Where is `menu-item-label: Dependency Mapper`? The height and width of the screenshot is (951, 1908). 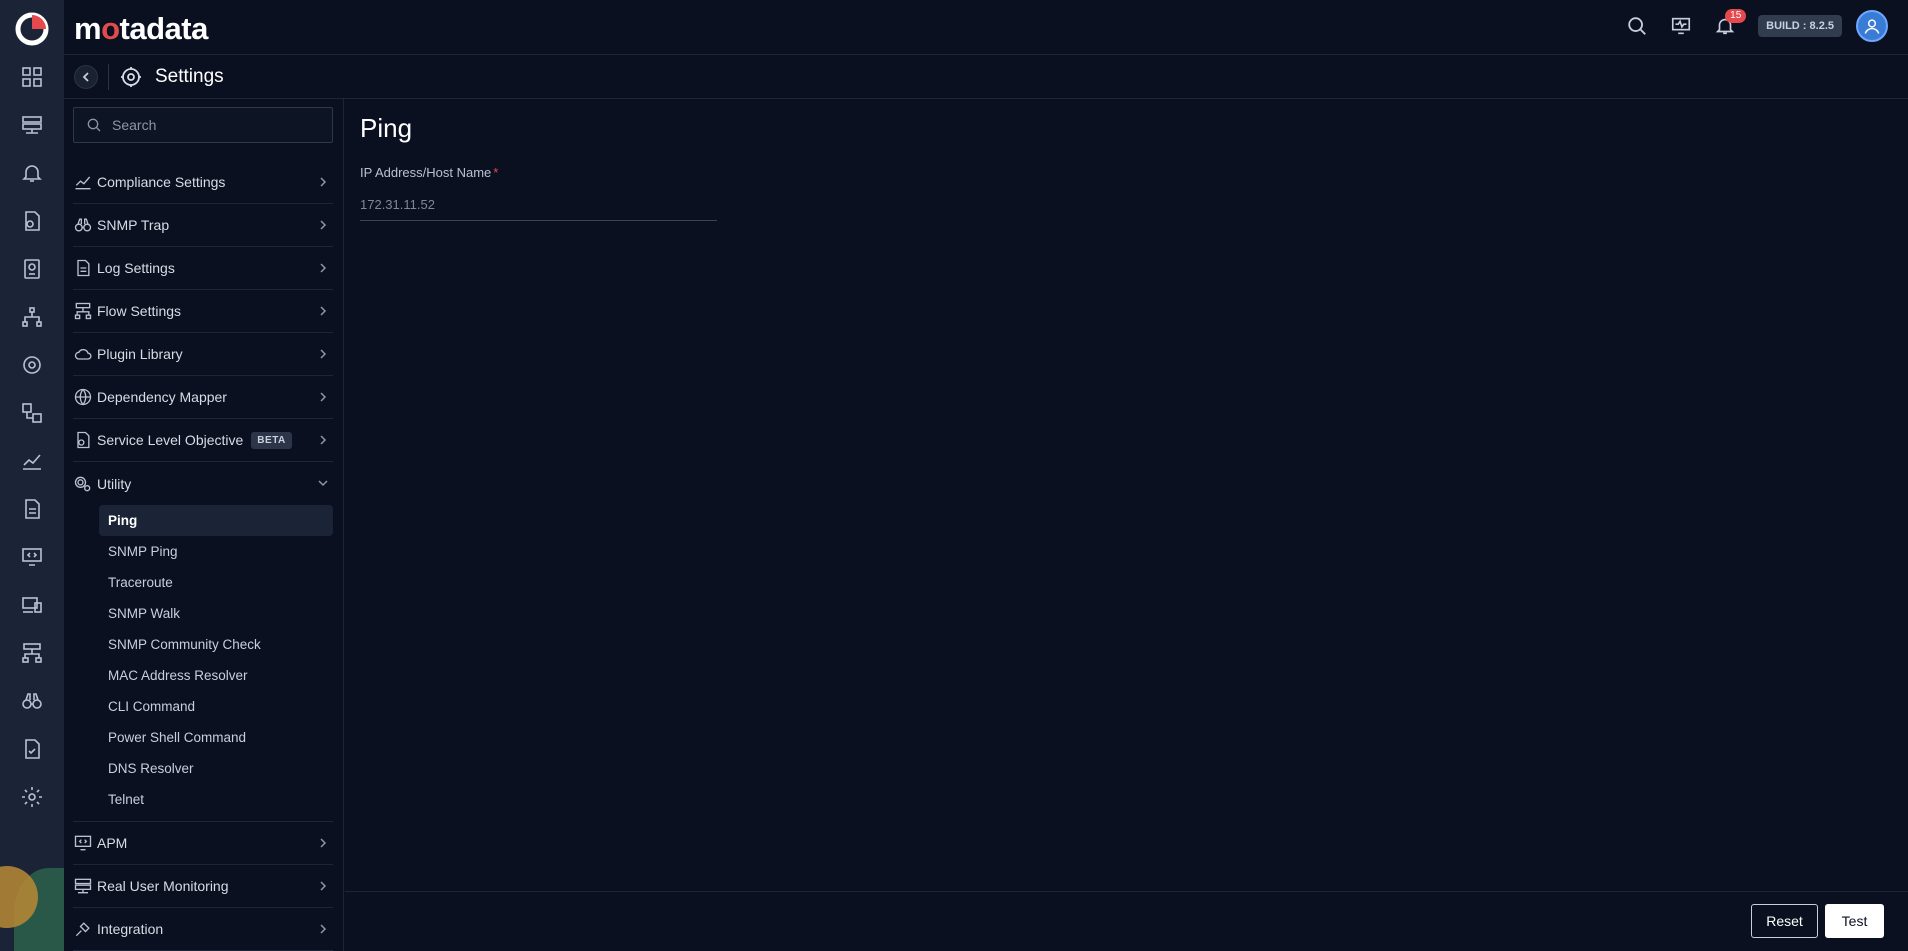 menu-item-label: Dependency Mapper is located at coordinates (162, 397).